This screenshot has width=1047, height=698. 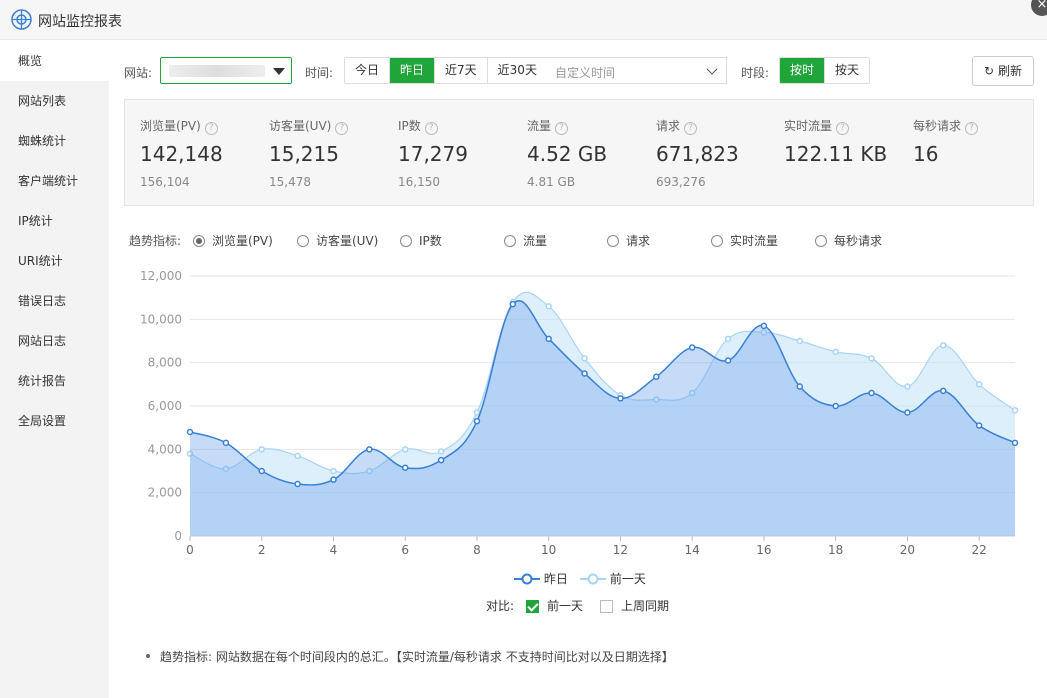 I want to click on refresh-button: ↻ 刷新, so click(x=1003, y=71).